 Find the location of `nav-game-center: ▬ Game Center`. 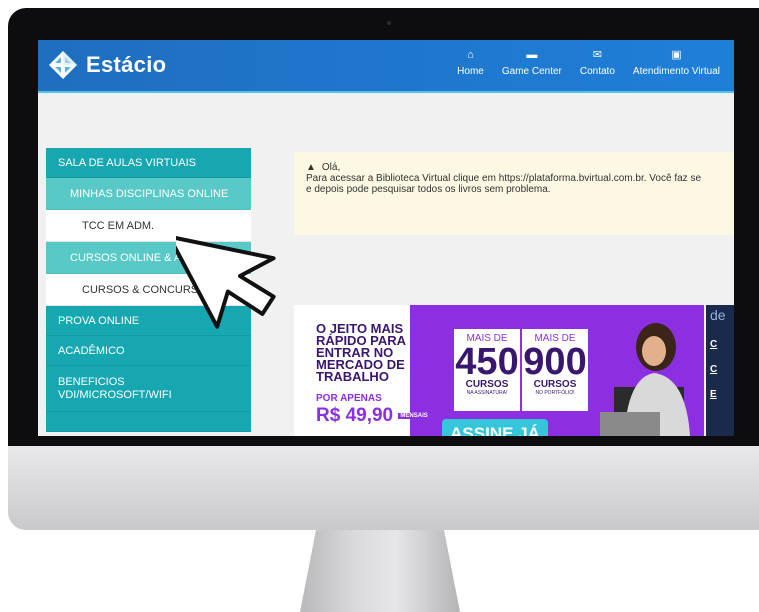

nav-game-center: ▬ Game Center is located at coordinates (532, 62).